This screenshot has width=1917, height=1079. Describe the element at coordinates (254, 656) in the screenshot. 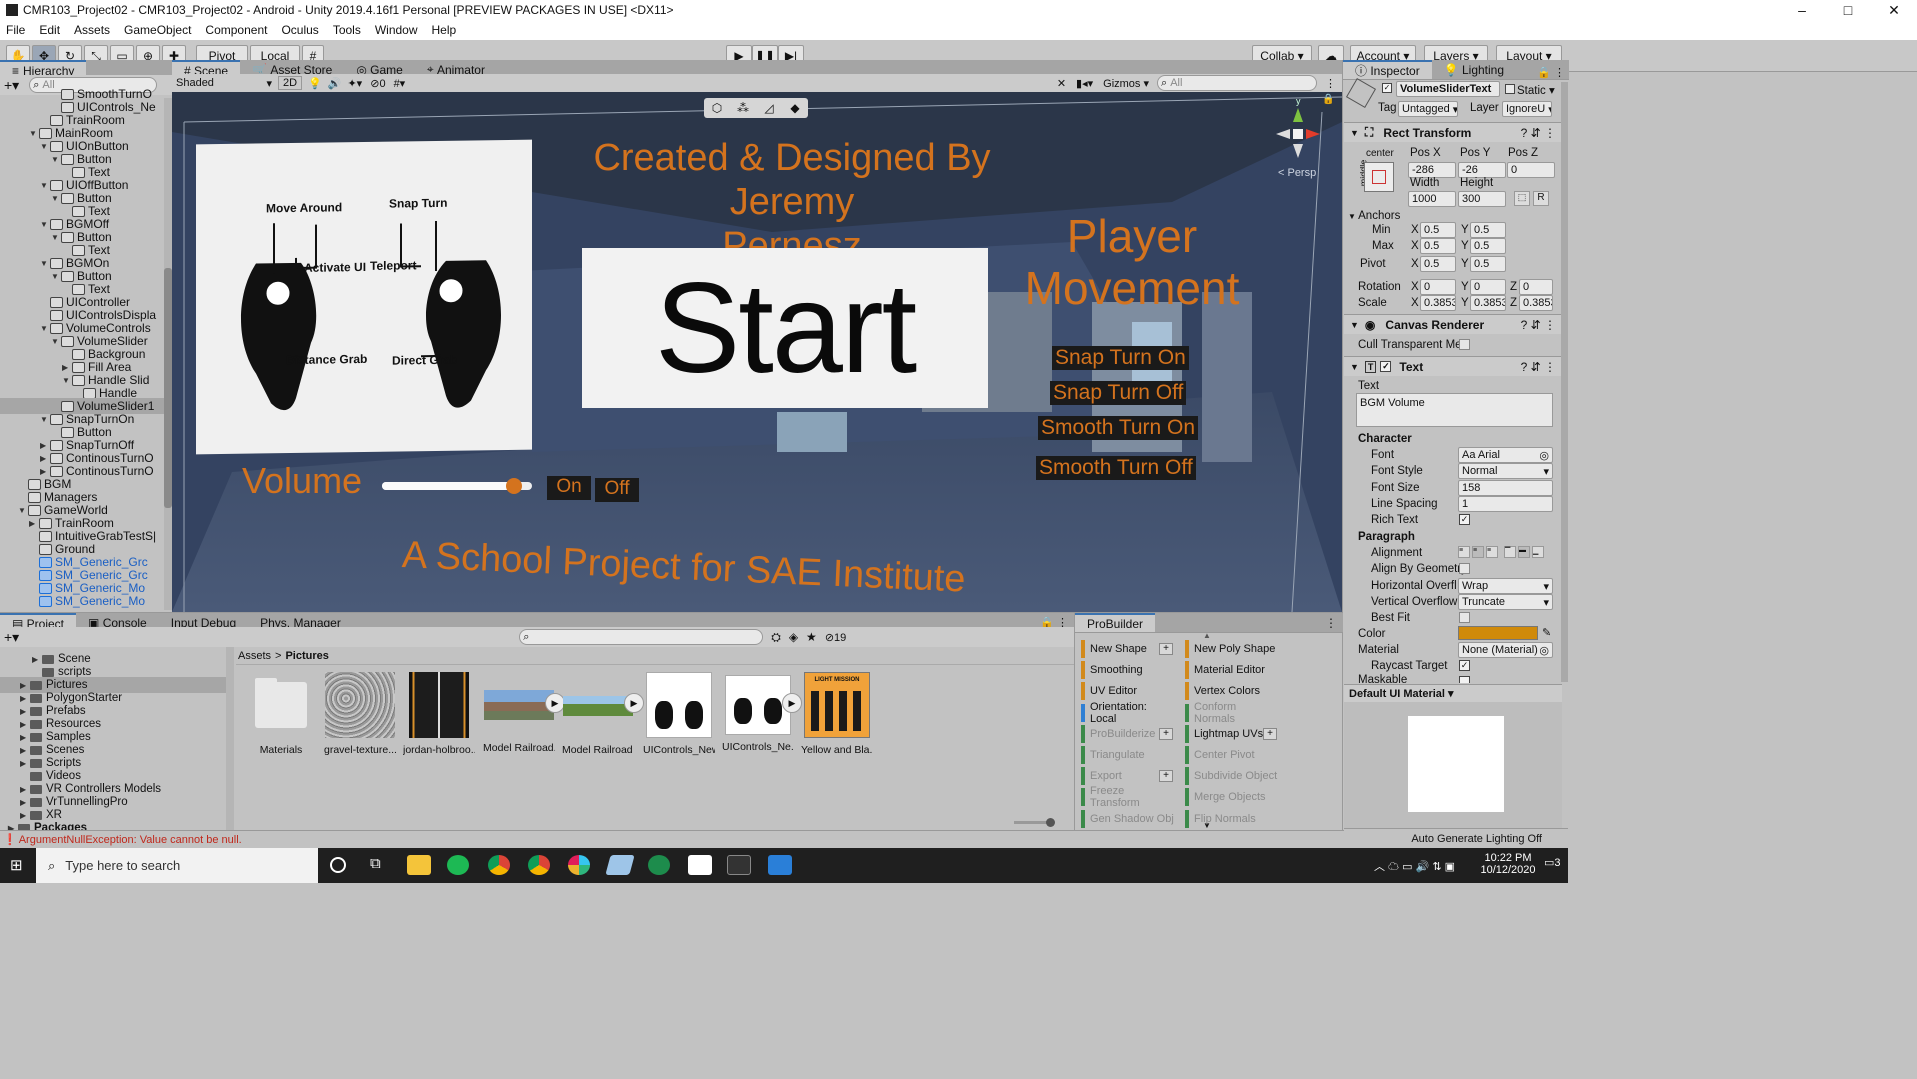

I see `breadcrumb-assets: Assets` at that location.